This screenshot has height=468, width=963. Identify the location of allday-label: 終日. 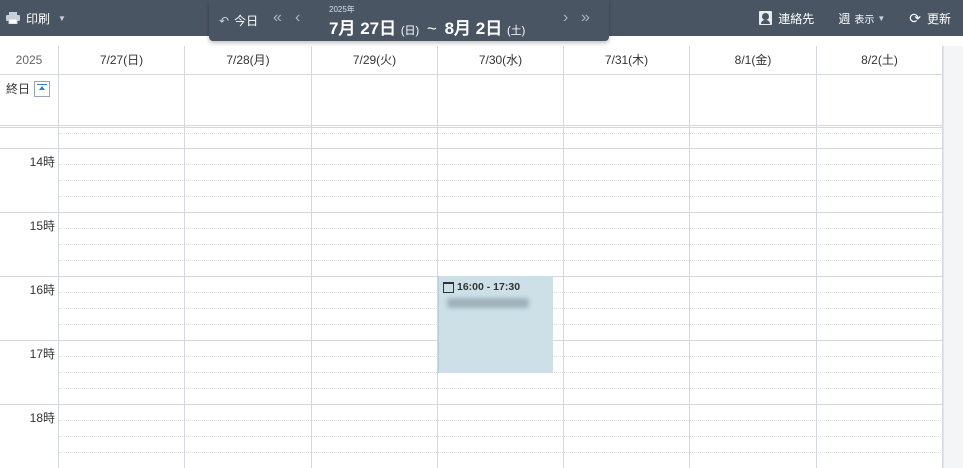
(18, 89).